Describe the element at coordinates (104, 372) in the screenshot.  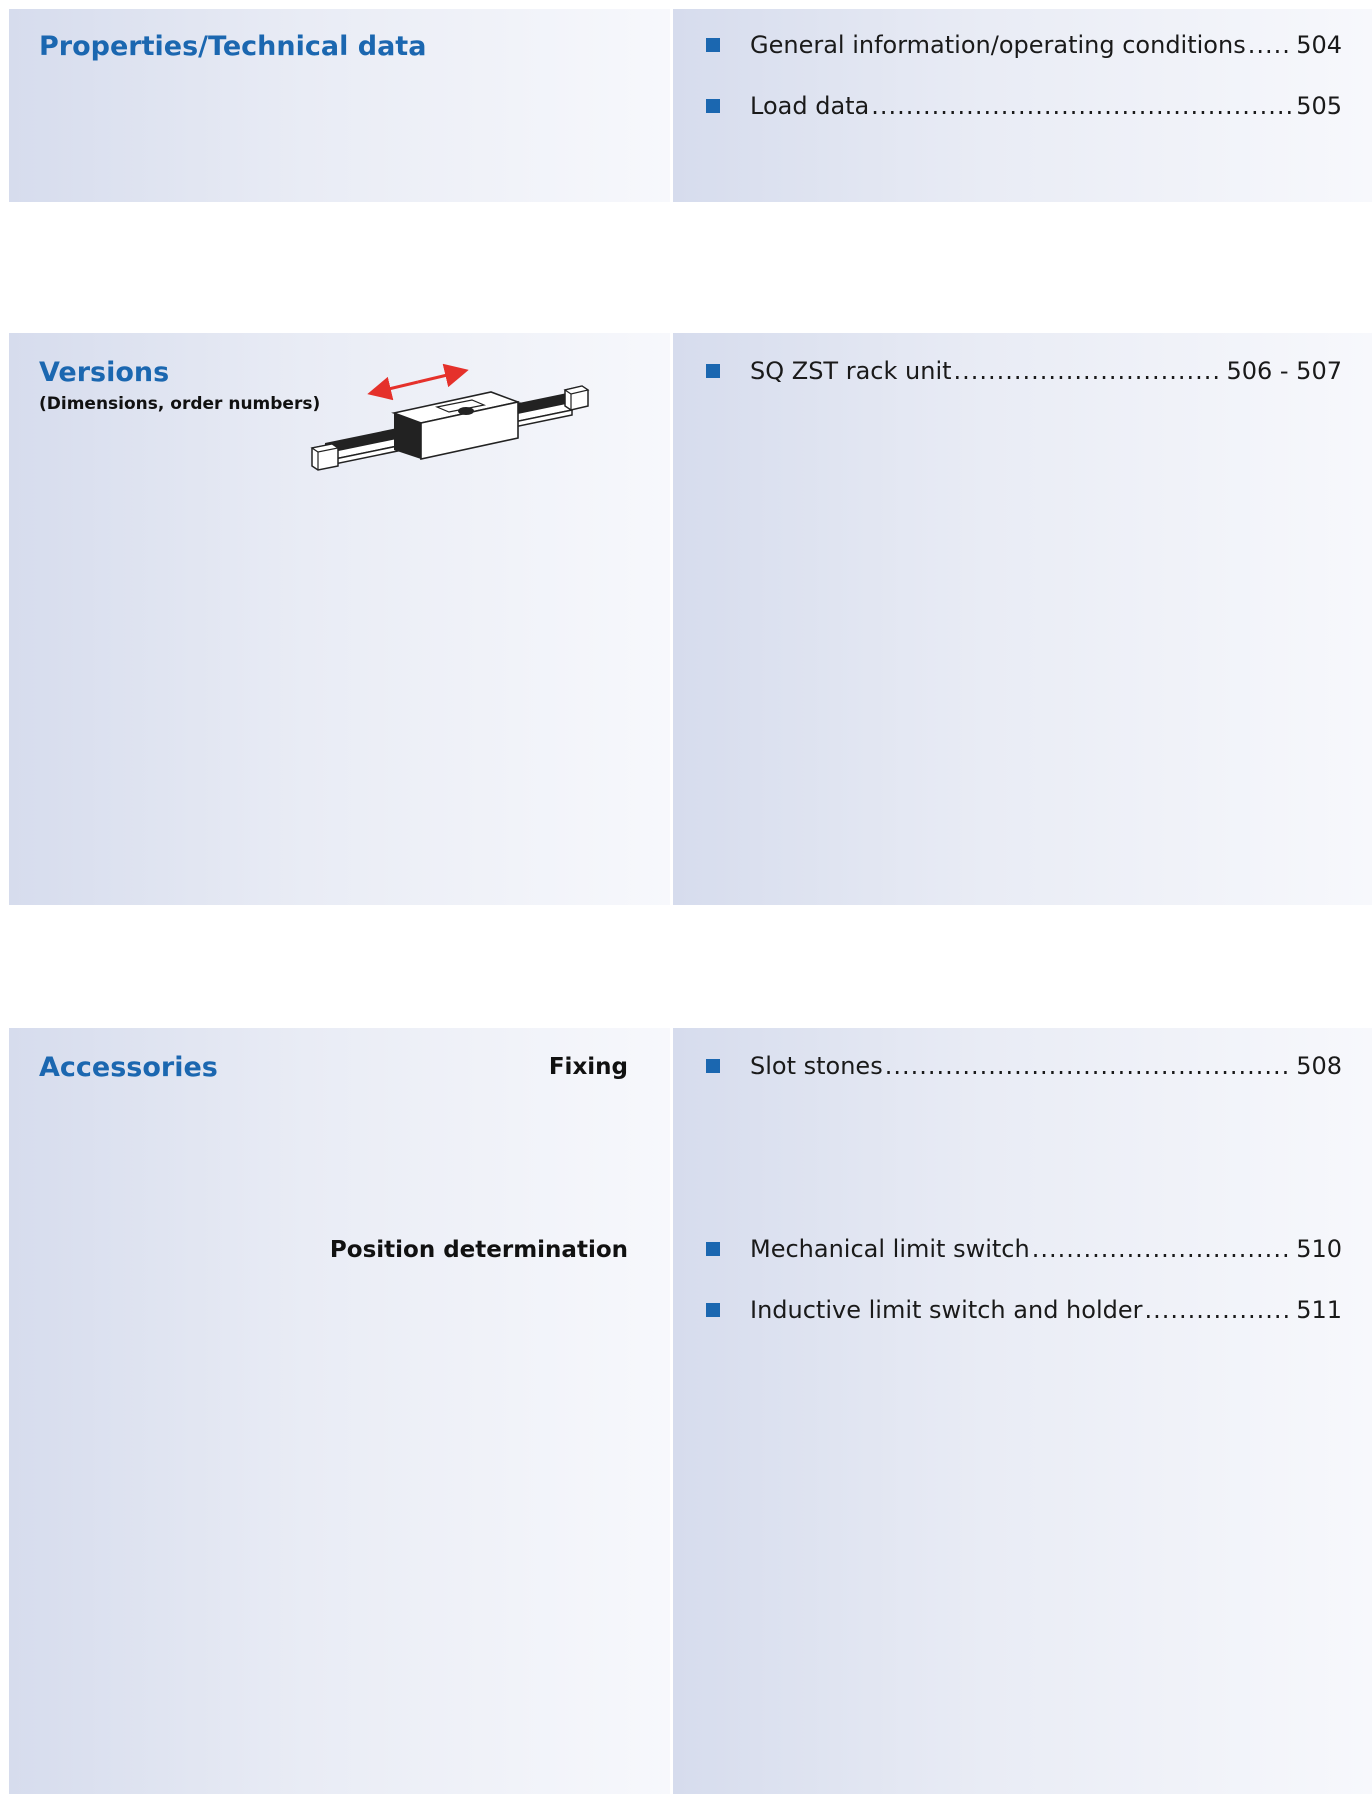
I see `section-title-versions: Versions` at that location.